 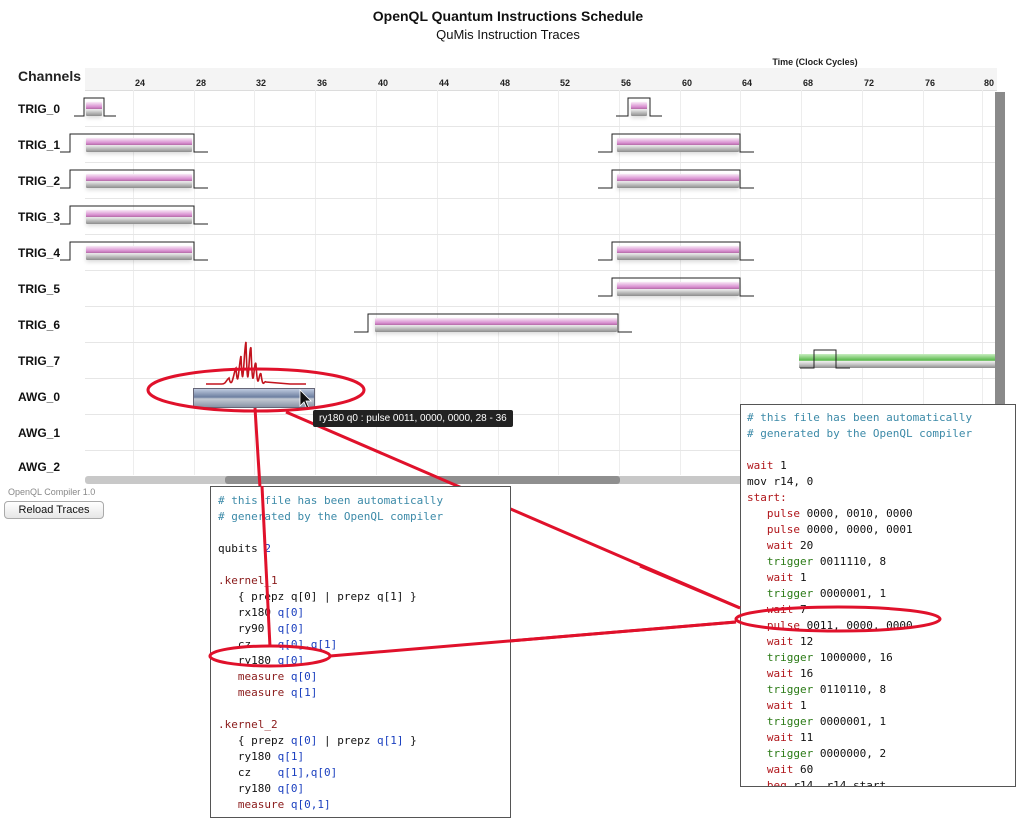 What do you see at coordinates (853, 689) in the screenshot?
I see `code-value: 0110110, 8` at bounding box center [853, 689].